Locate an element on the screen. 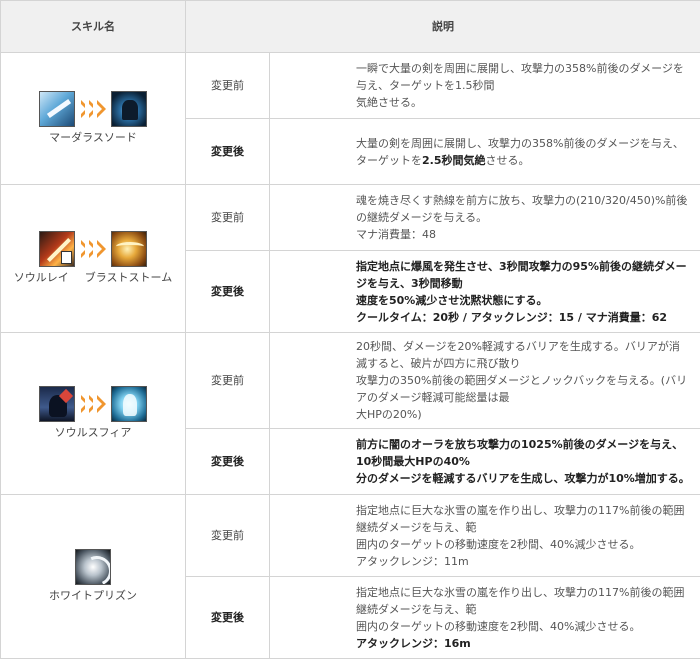  table-header-row: スキル名 説明 is located at coordinates (350, 27).